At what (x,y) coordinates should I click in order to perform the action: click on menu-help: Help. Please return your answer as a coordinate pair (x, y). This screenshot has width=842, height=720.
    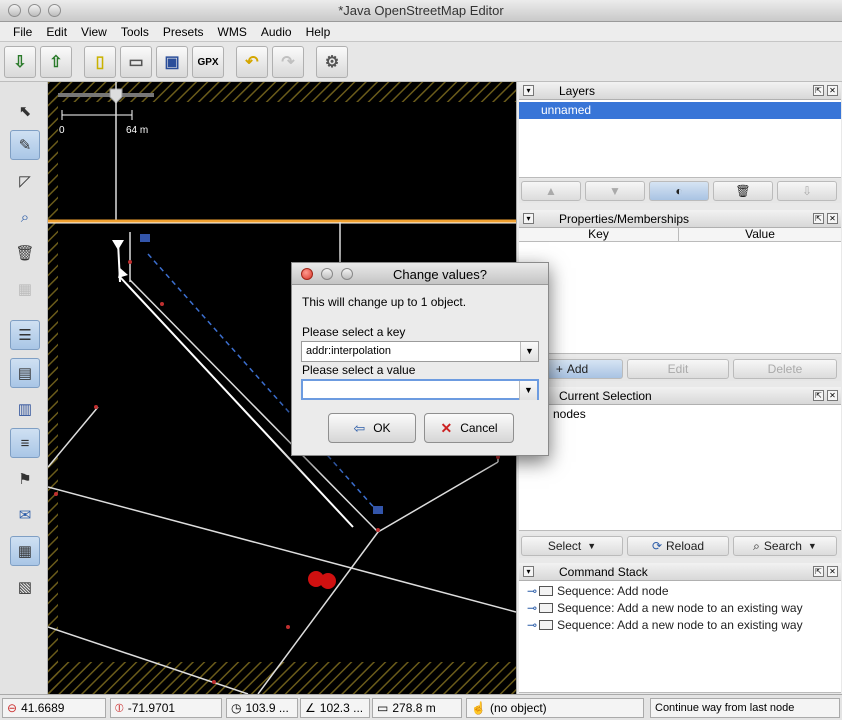
    Looking at the image, I should click on (318, 32).